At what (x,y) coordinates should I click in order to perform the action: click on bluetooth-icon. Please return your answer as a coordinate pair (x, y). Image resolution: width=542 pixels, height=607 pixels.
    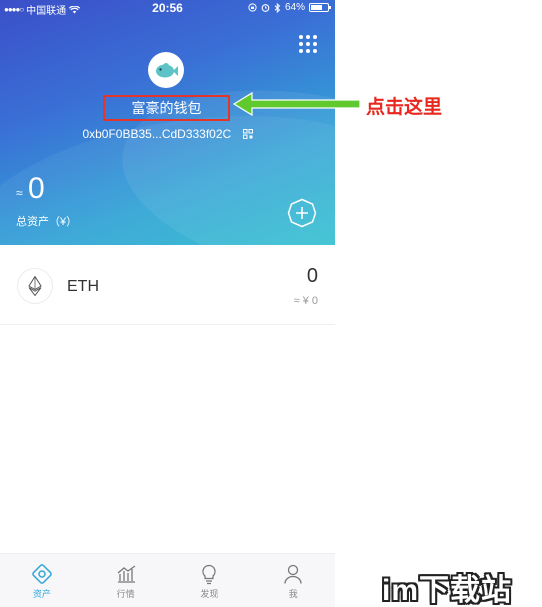
    Looking at the image, I should click on (277, 7).